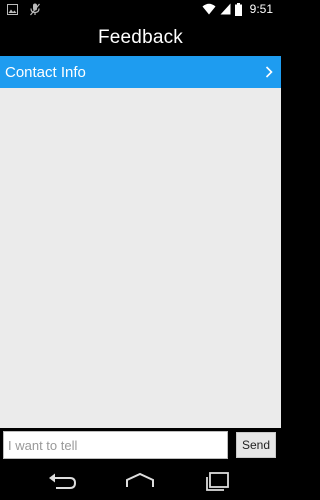  I want to click on recent-apps-button, so click(218, 481).